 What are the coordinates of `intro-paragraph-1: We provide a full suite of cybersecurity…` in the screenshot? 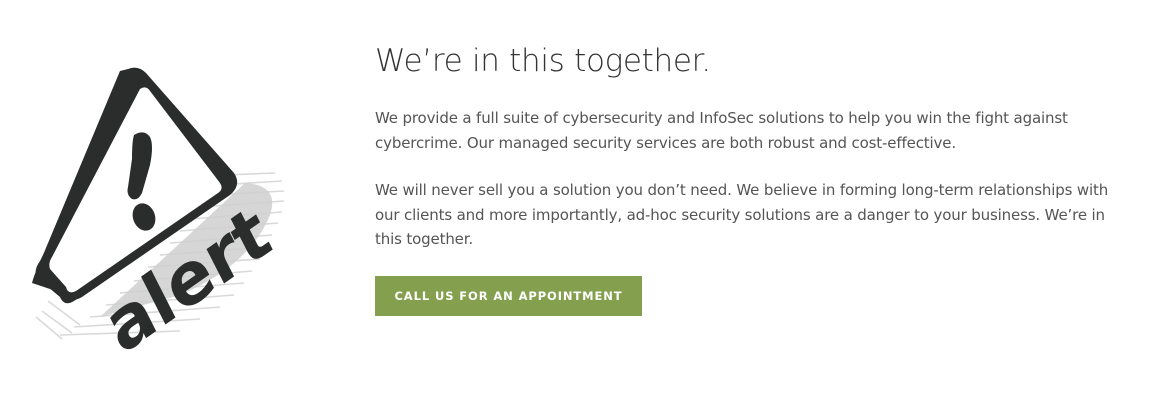 It's located at (721, 130).